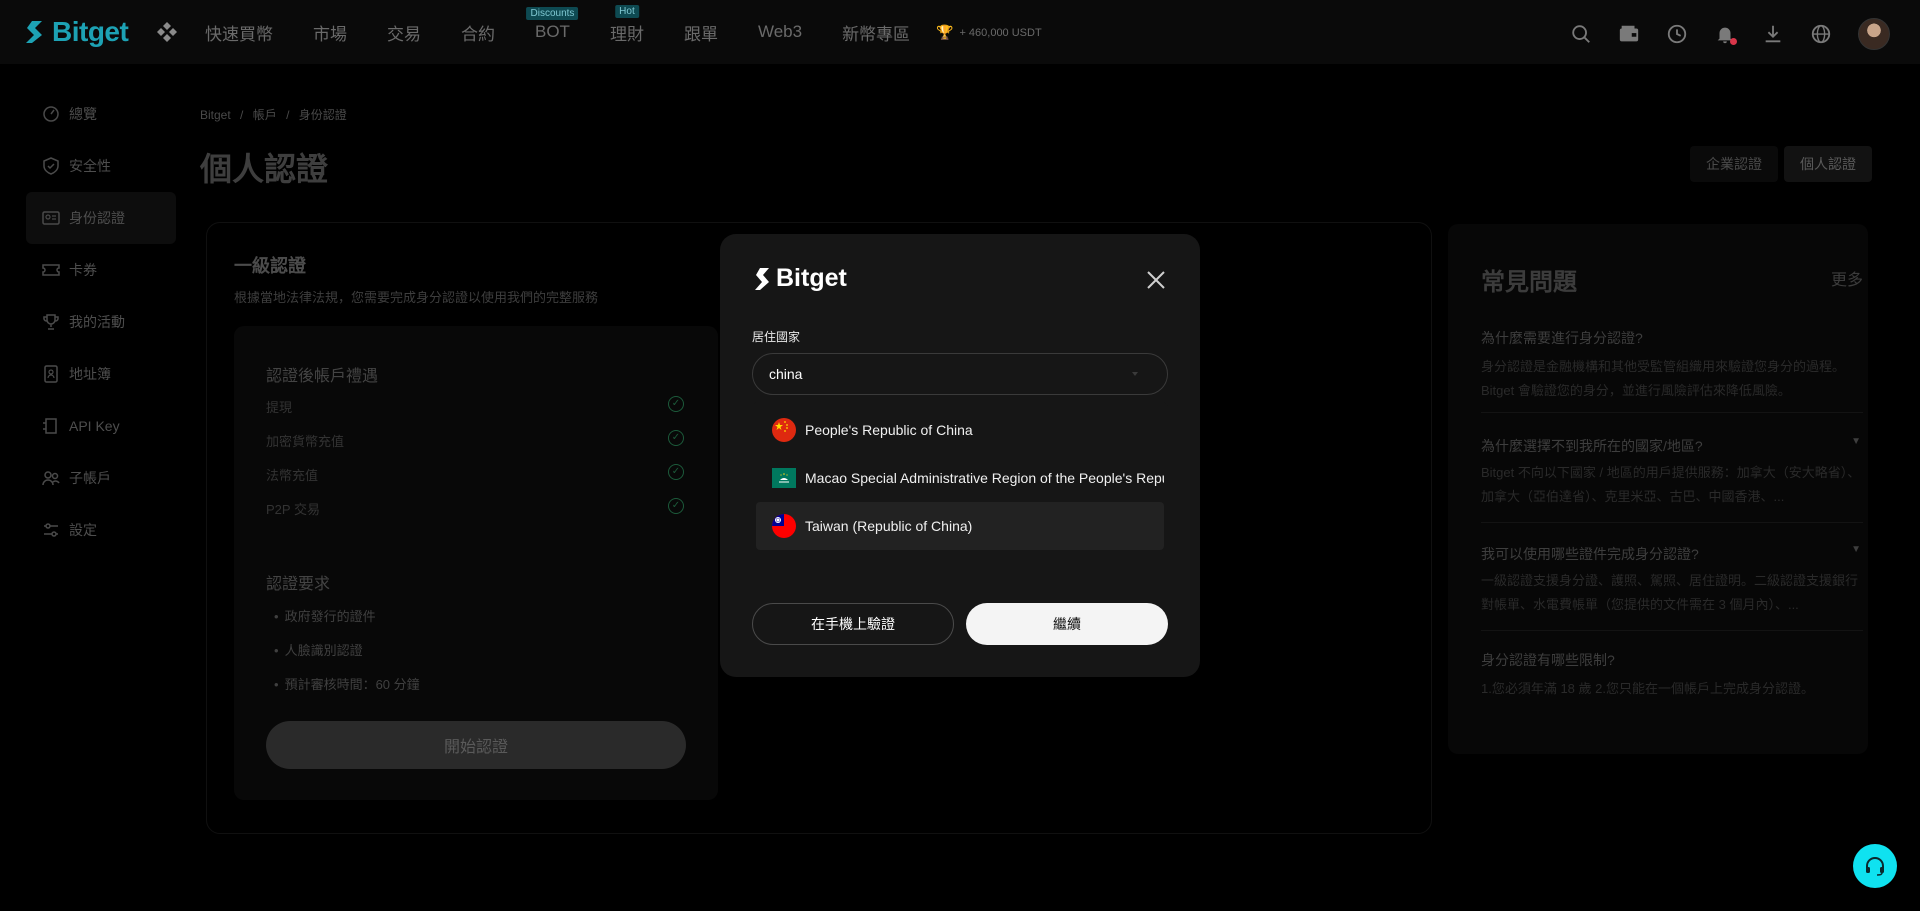 This screenshot has width=1920, height=911. I want to click on country-option-label: Taiwan (Republic of China), so click(889, 526).